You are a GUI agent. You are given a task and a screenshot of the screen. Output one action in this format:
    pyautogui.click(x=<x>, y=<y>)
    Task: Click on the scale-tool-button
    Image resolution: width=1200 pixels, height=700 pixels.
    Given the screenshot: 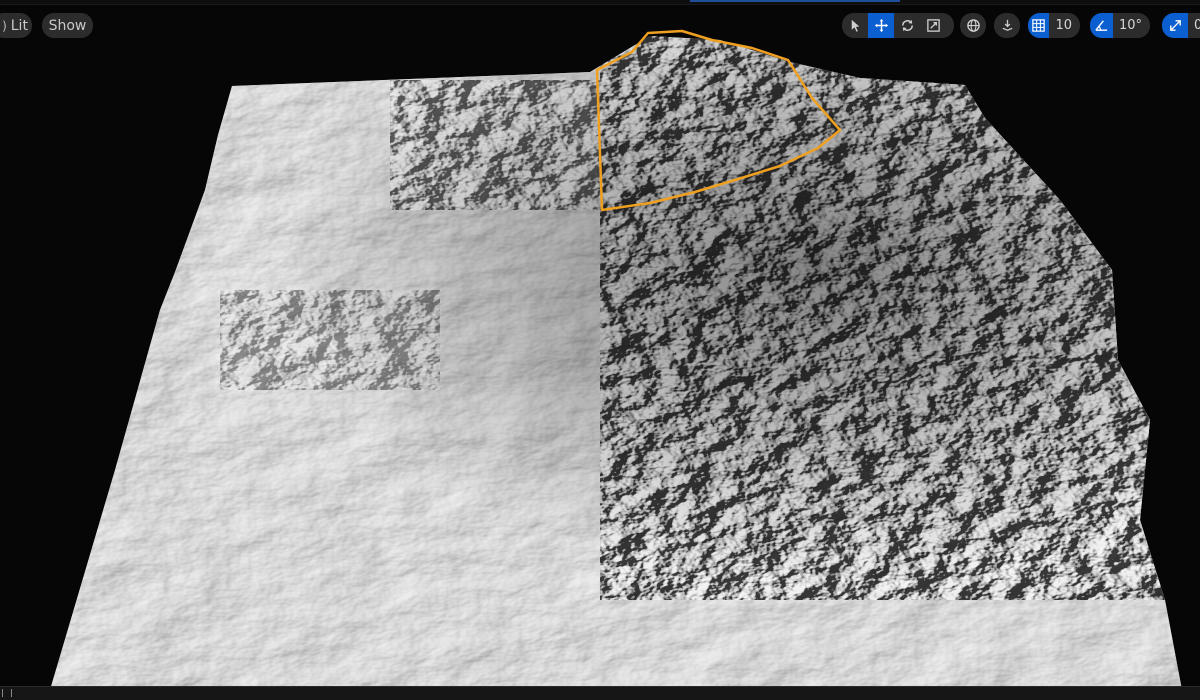 What is the action you would take?
    pyautogui.click(x=933, y=25)
    